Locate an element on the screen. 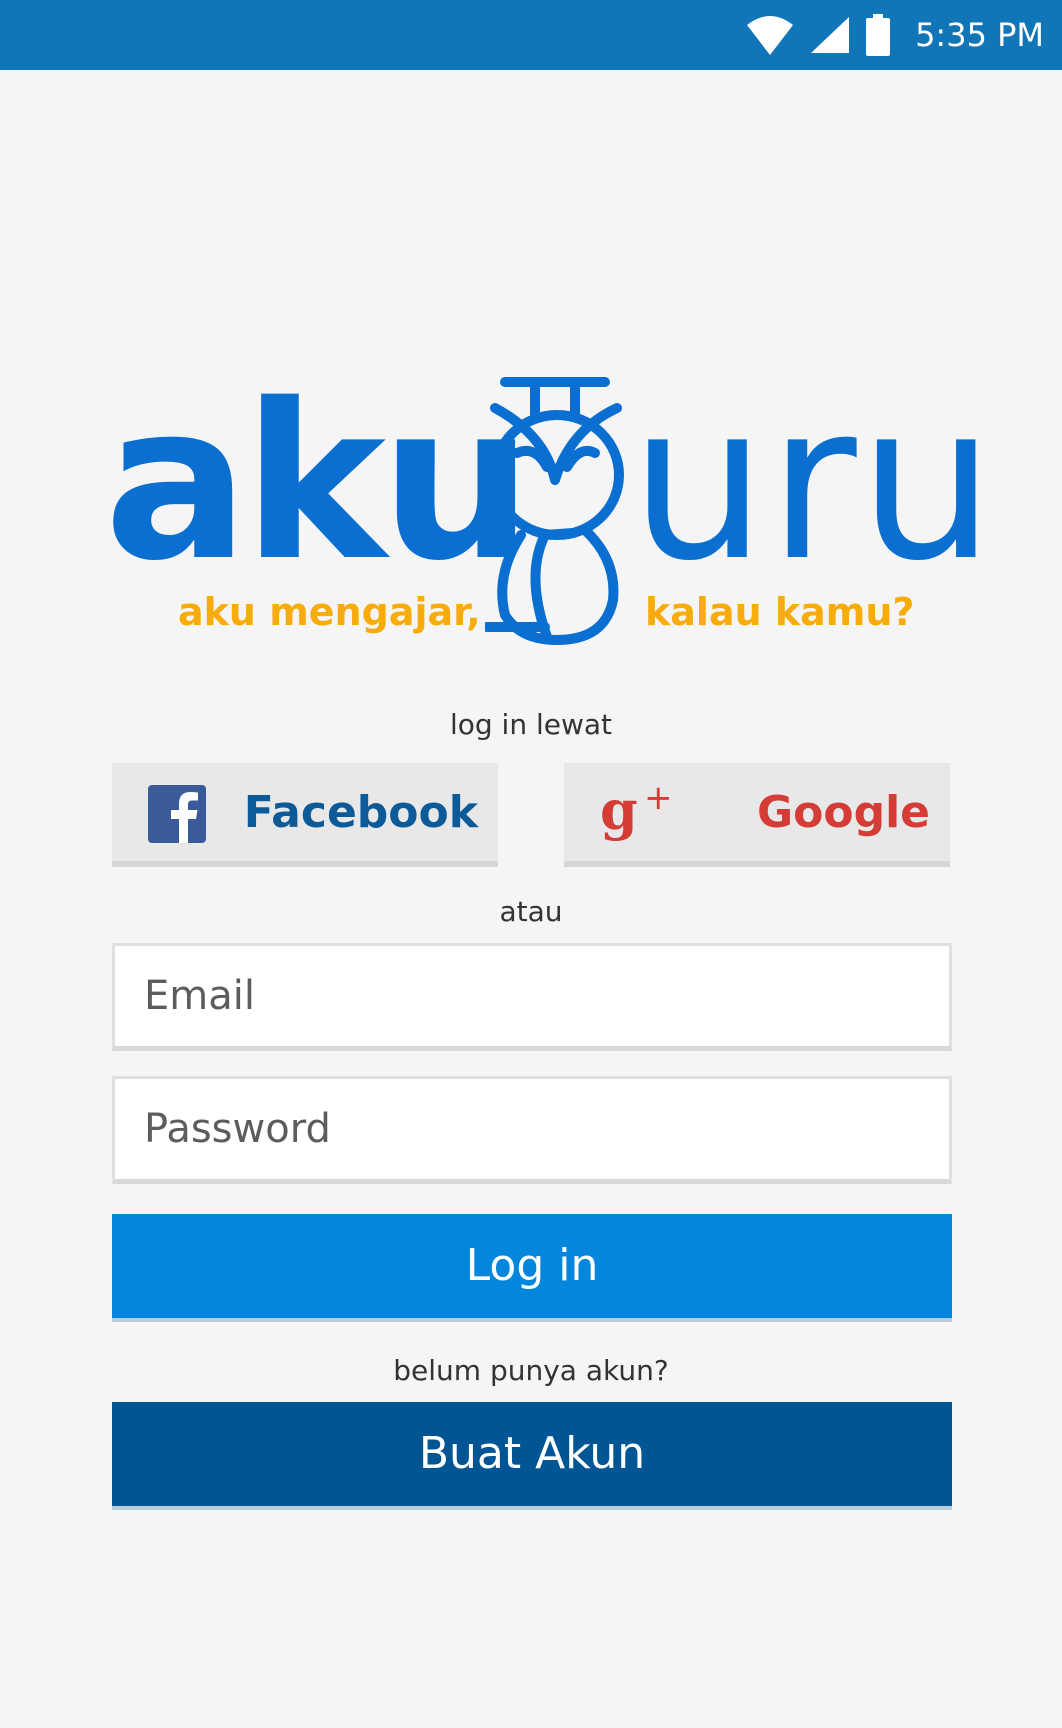  owl-graduate-logo-icon is located at coordinates (554, 511).